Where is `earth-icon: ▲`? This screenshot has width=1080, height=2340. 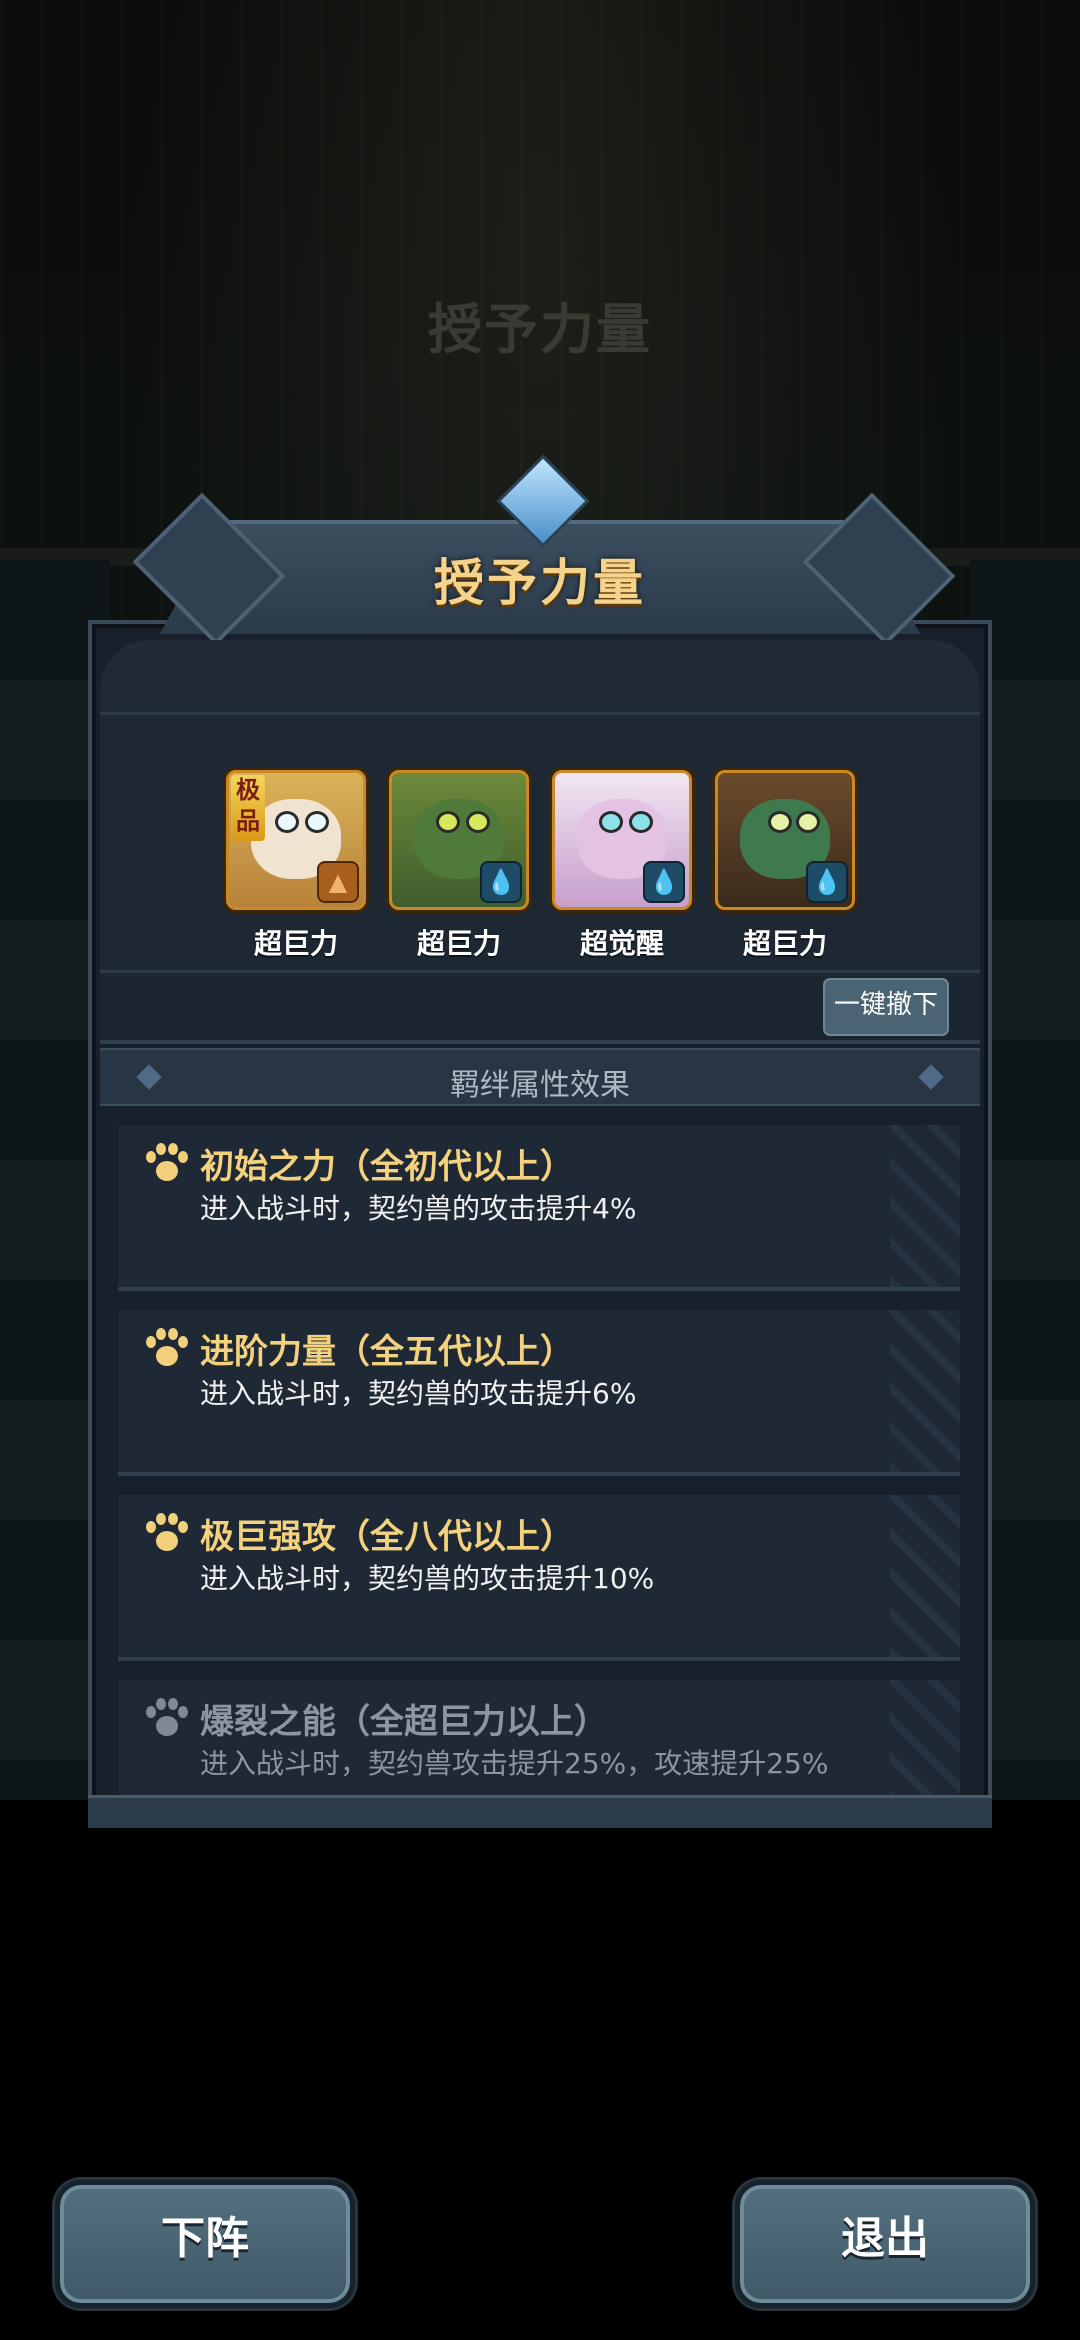
earth-icon: ▲ is located at coordinates (338, 882).